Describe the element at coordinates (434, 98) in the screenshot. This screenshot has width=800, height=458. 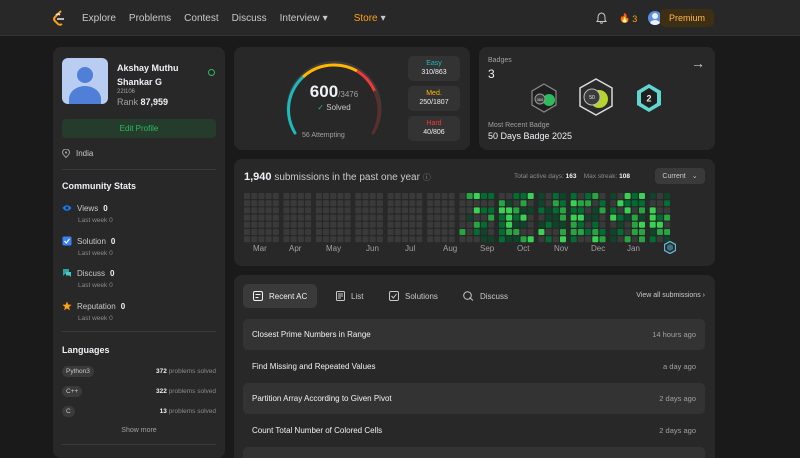
I see `medium-stat: Med. 250/1807` at that location.